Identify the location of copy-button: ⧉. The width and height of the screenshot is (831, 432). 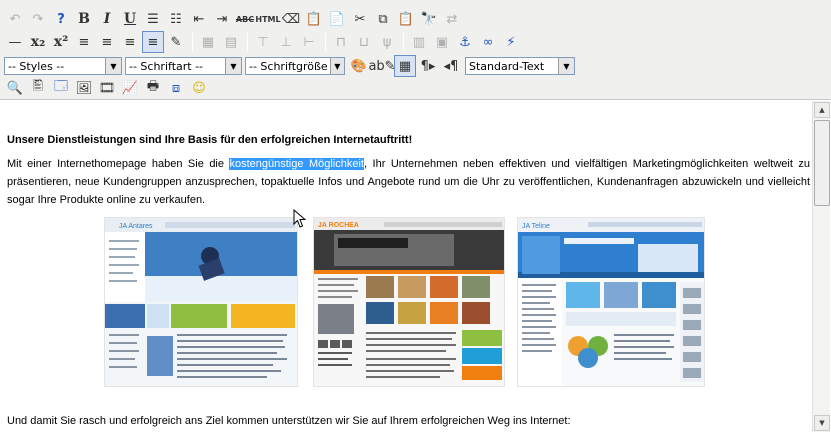
(383, 19).